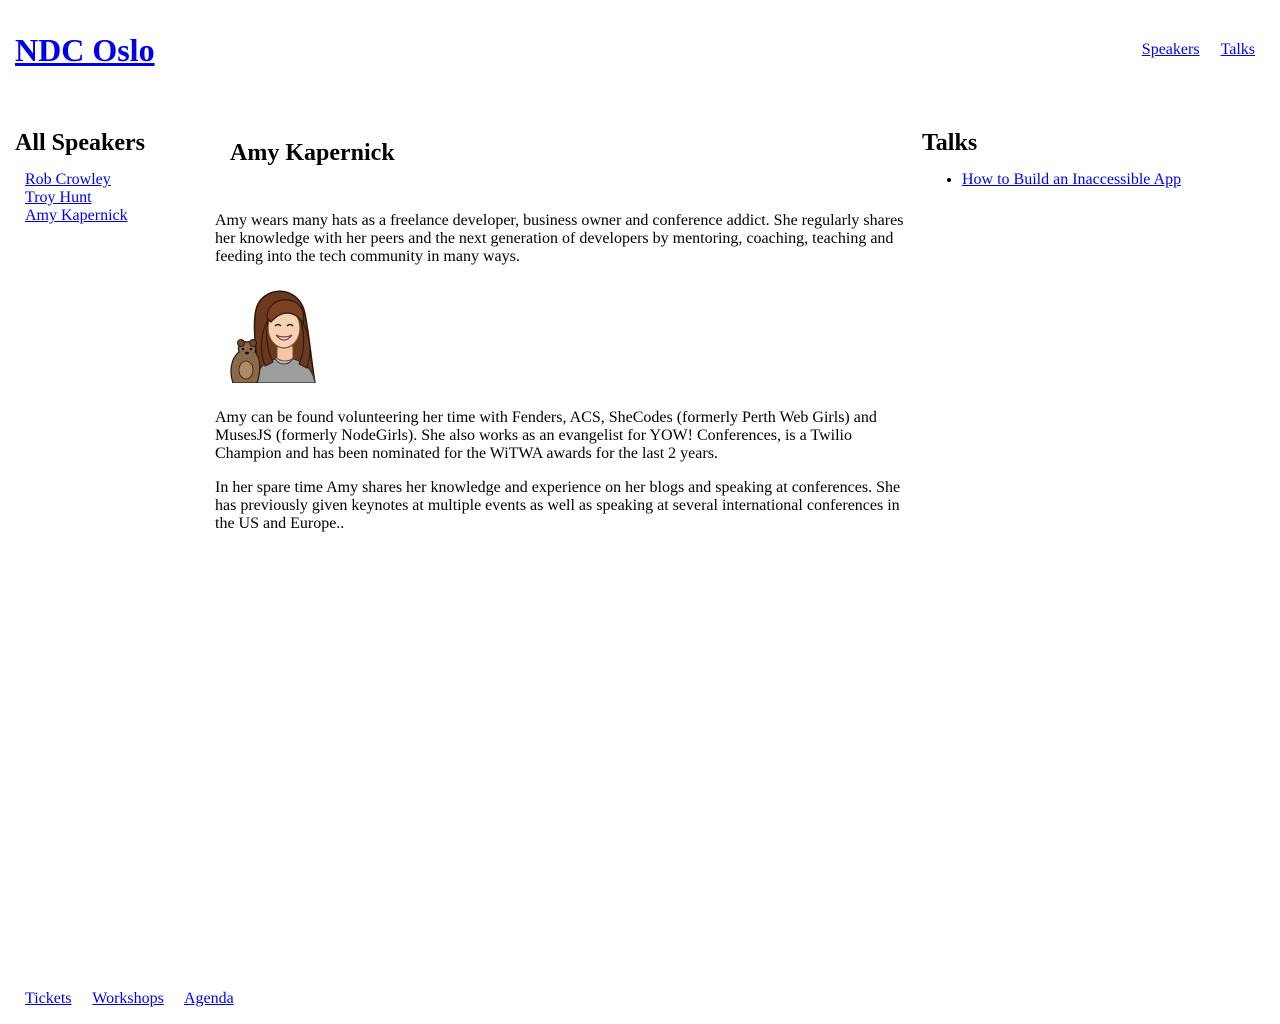 Image resolution: width=1280 pixels, height=1024 pixels. Describe the element at coordinates (76, 215) in the screenshot. I see `speaker-link-amy-kapernick: Amy Kapernick` at that location.